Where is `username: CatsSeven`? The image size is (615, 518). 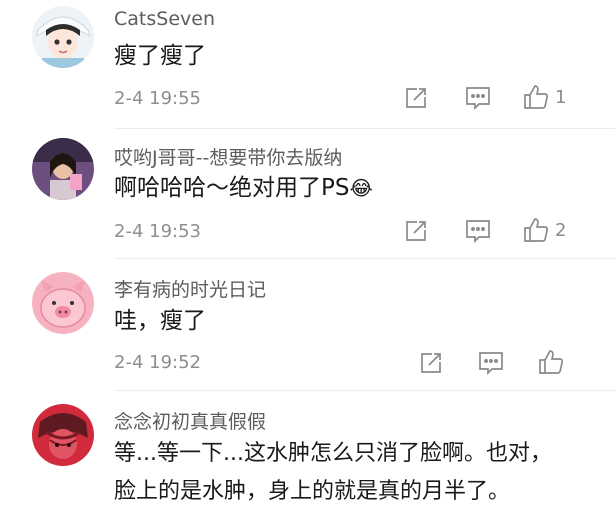
username: CatsSeven is located at coordinates (164, 19).